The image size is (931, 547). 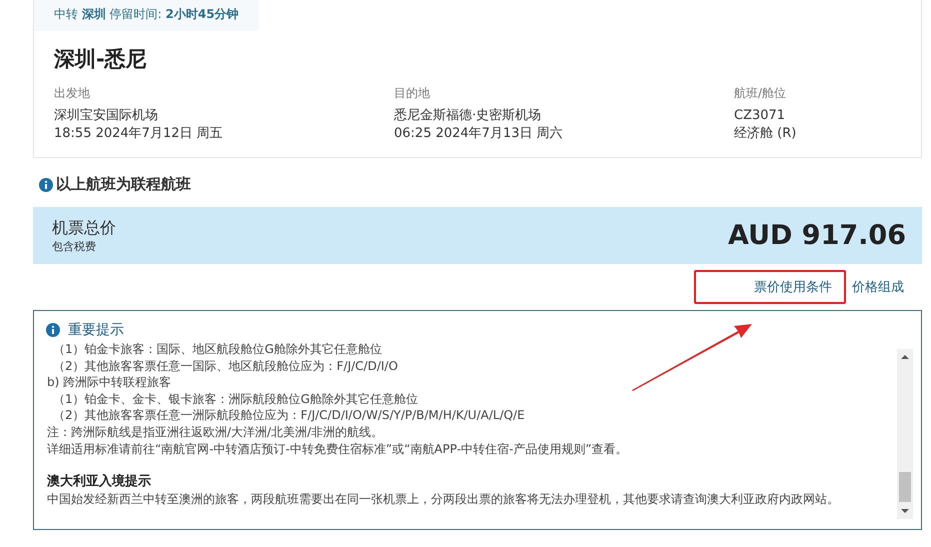 I want to click on notice-line: （1）铂金卡、金卡、银卡旅客：洲际航段舱位G舱除外其它任意舱位, so click(x=235, y=399).